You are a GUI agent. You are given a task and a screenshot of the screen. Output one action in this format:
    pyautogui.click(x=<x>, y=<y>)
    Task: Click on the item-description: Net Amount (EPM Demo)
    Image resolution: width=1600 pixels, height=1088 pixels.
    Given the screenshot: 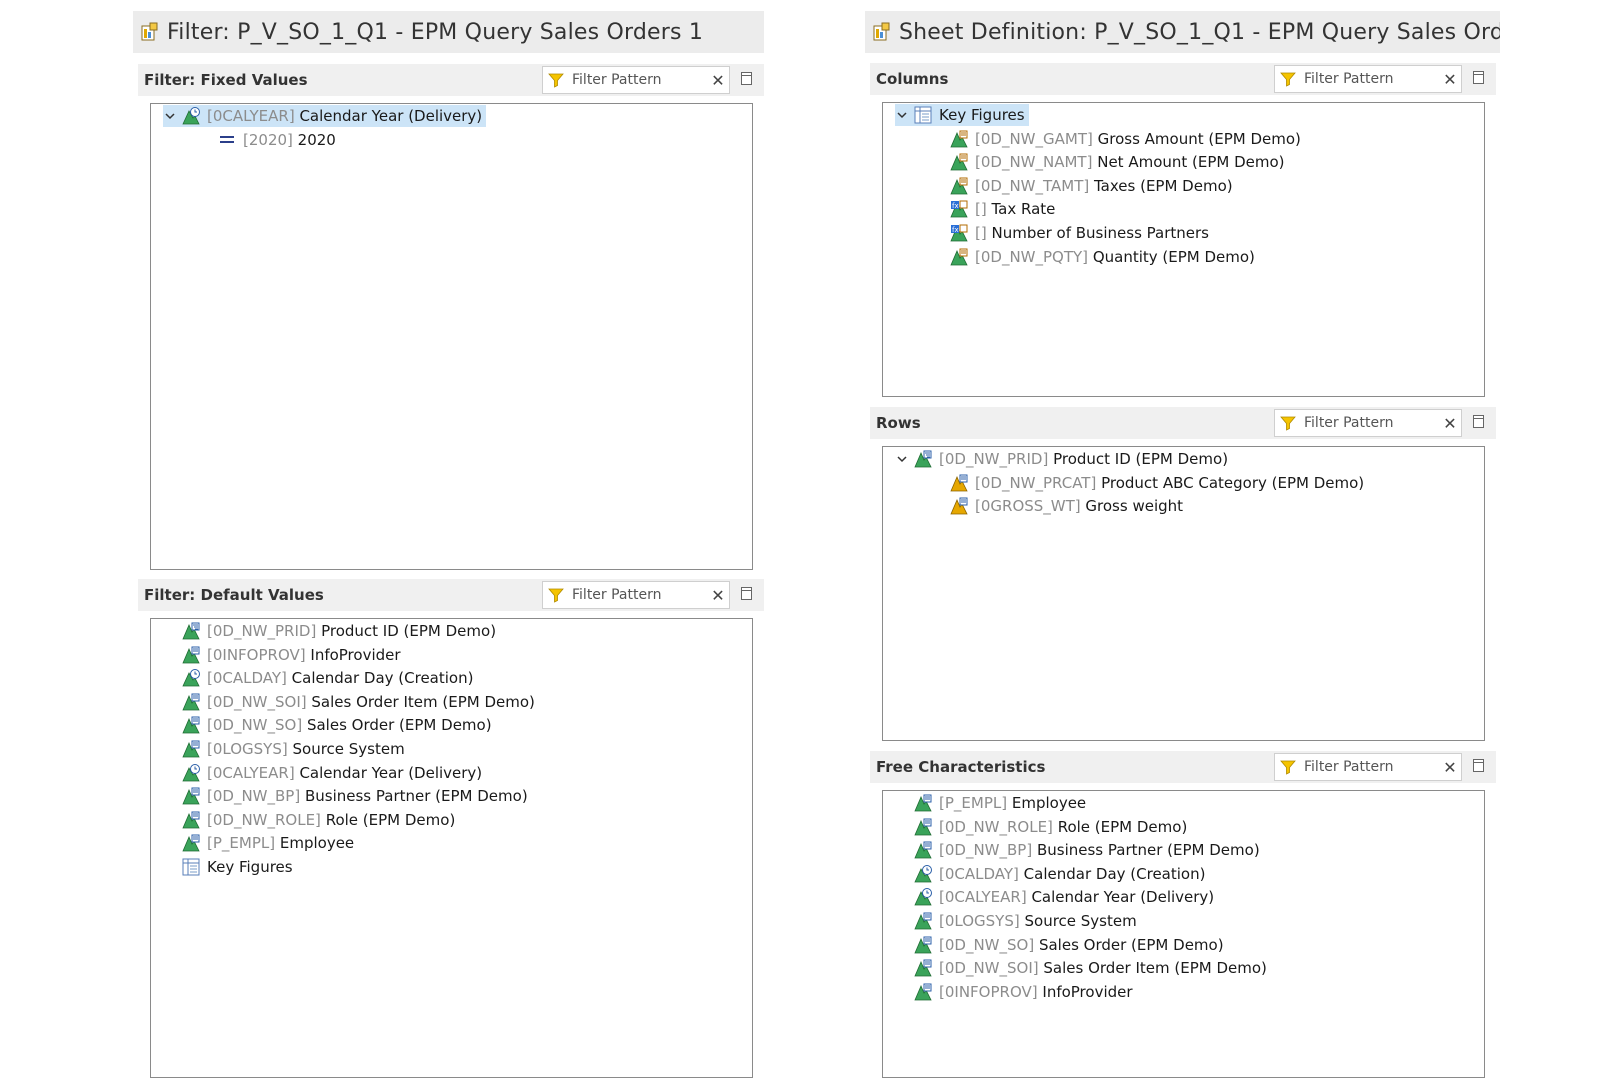 What is the action you would take?
    pyautogui.click(x=1191, y=162)
    